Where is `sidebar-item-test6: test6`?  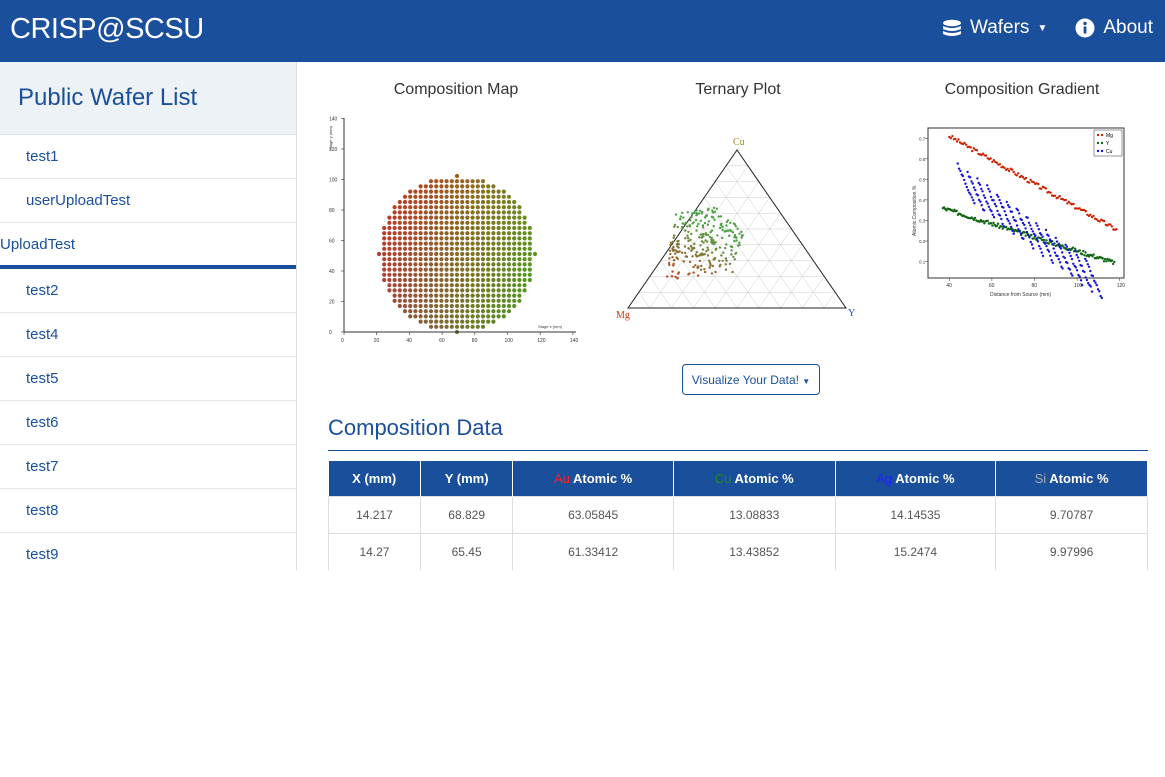 sidebar-item-test6: test6 is located at coordinates (148, 423).